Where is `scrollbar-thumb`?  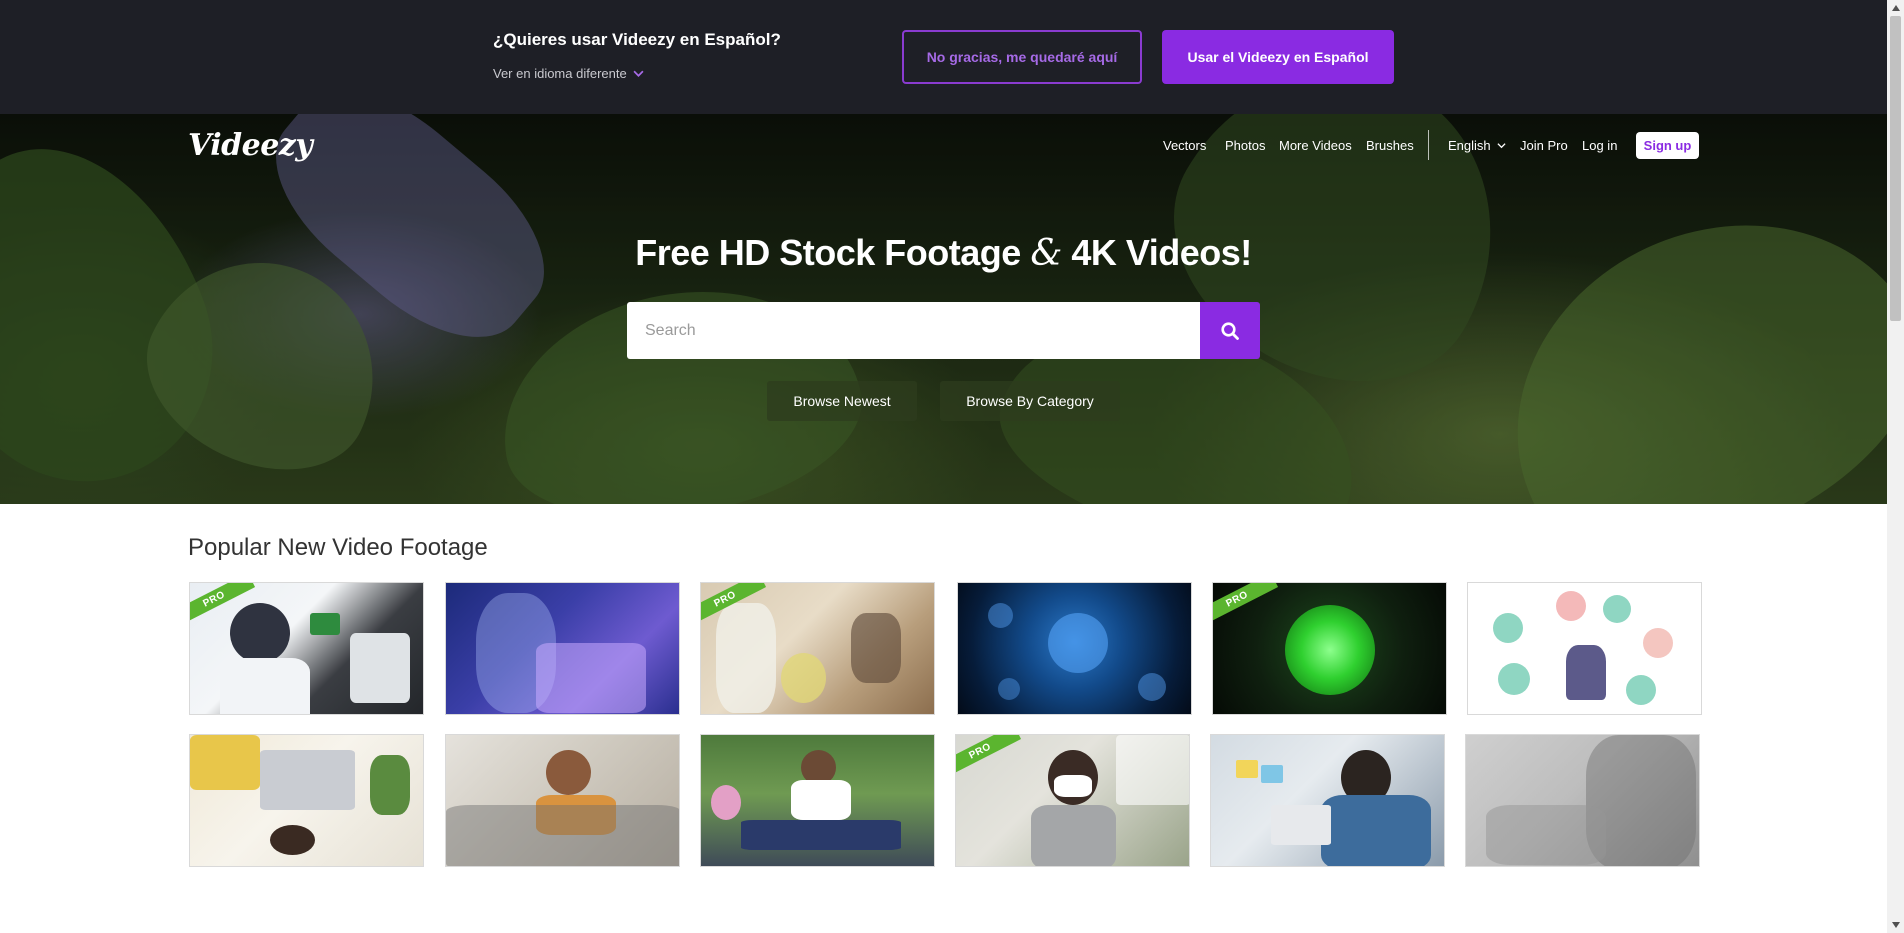 scrollbar-thumb is located at coordinates (1895, 168).